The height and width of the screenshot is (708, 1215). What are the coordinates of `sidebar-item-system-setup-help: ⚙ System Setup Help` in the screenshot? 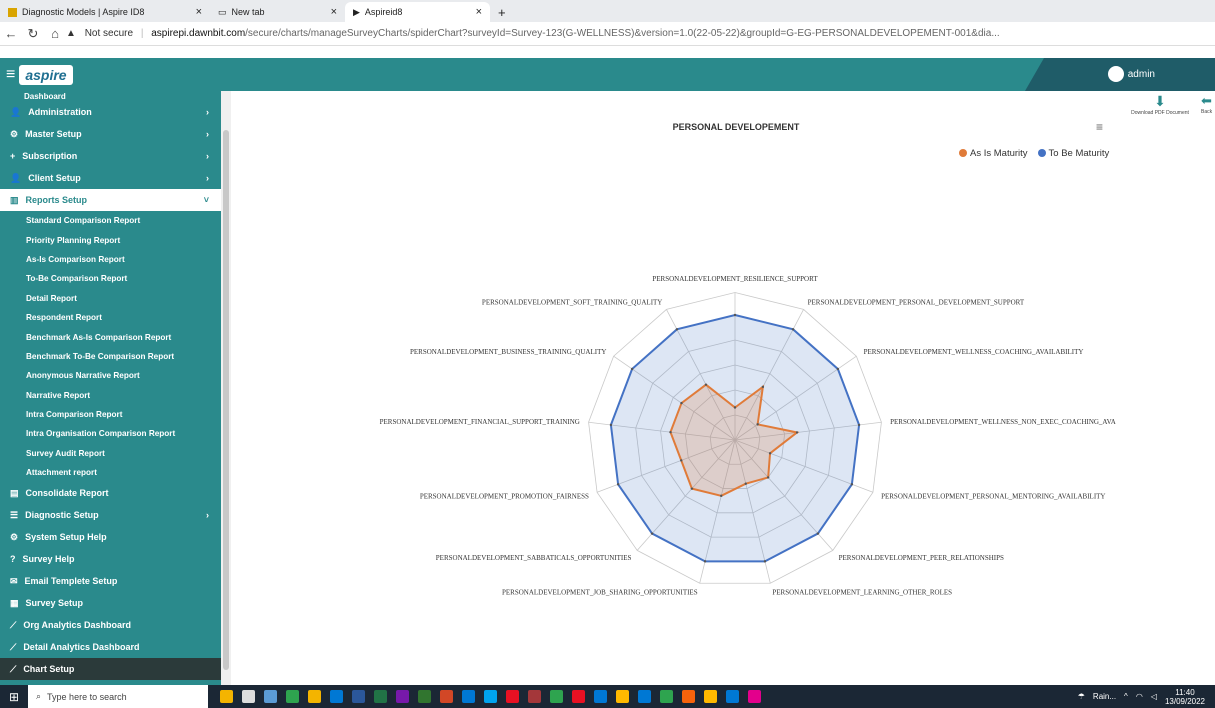 It's located at (110, 537).